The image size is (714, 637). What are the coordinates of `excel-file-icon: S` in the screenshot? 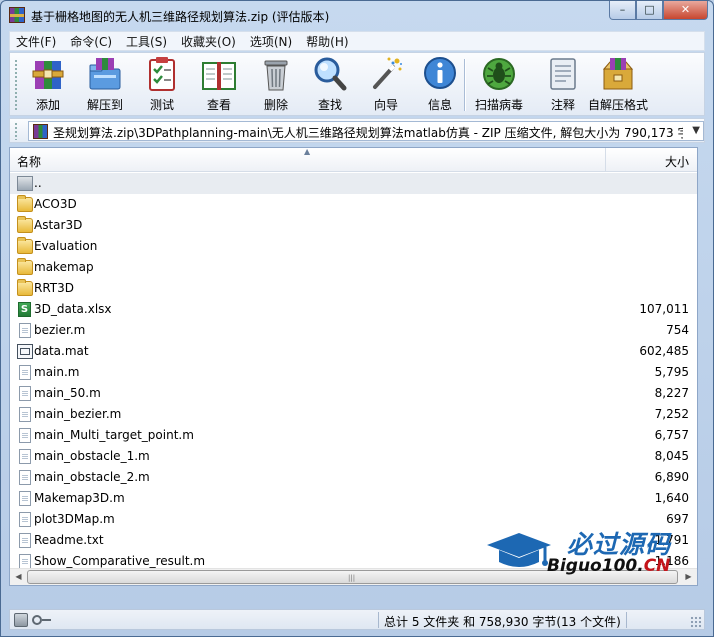 It's located at (24, 309).